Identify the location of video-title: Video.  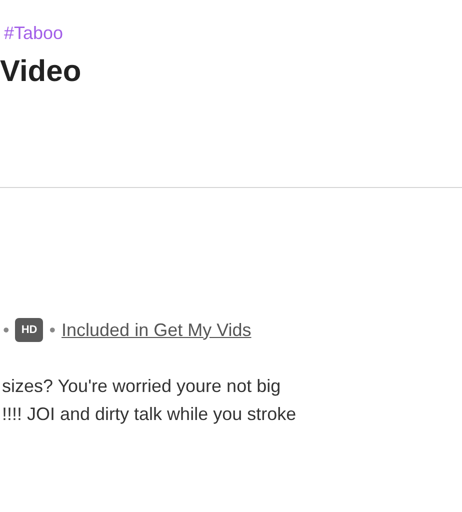
(41, 72).